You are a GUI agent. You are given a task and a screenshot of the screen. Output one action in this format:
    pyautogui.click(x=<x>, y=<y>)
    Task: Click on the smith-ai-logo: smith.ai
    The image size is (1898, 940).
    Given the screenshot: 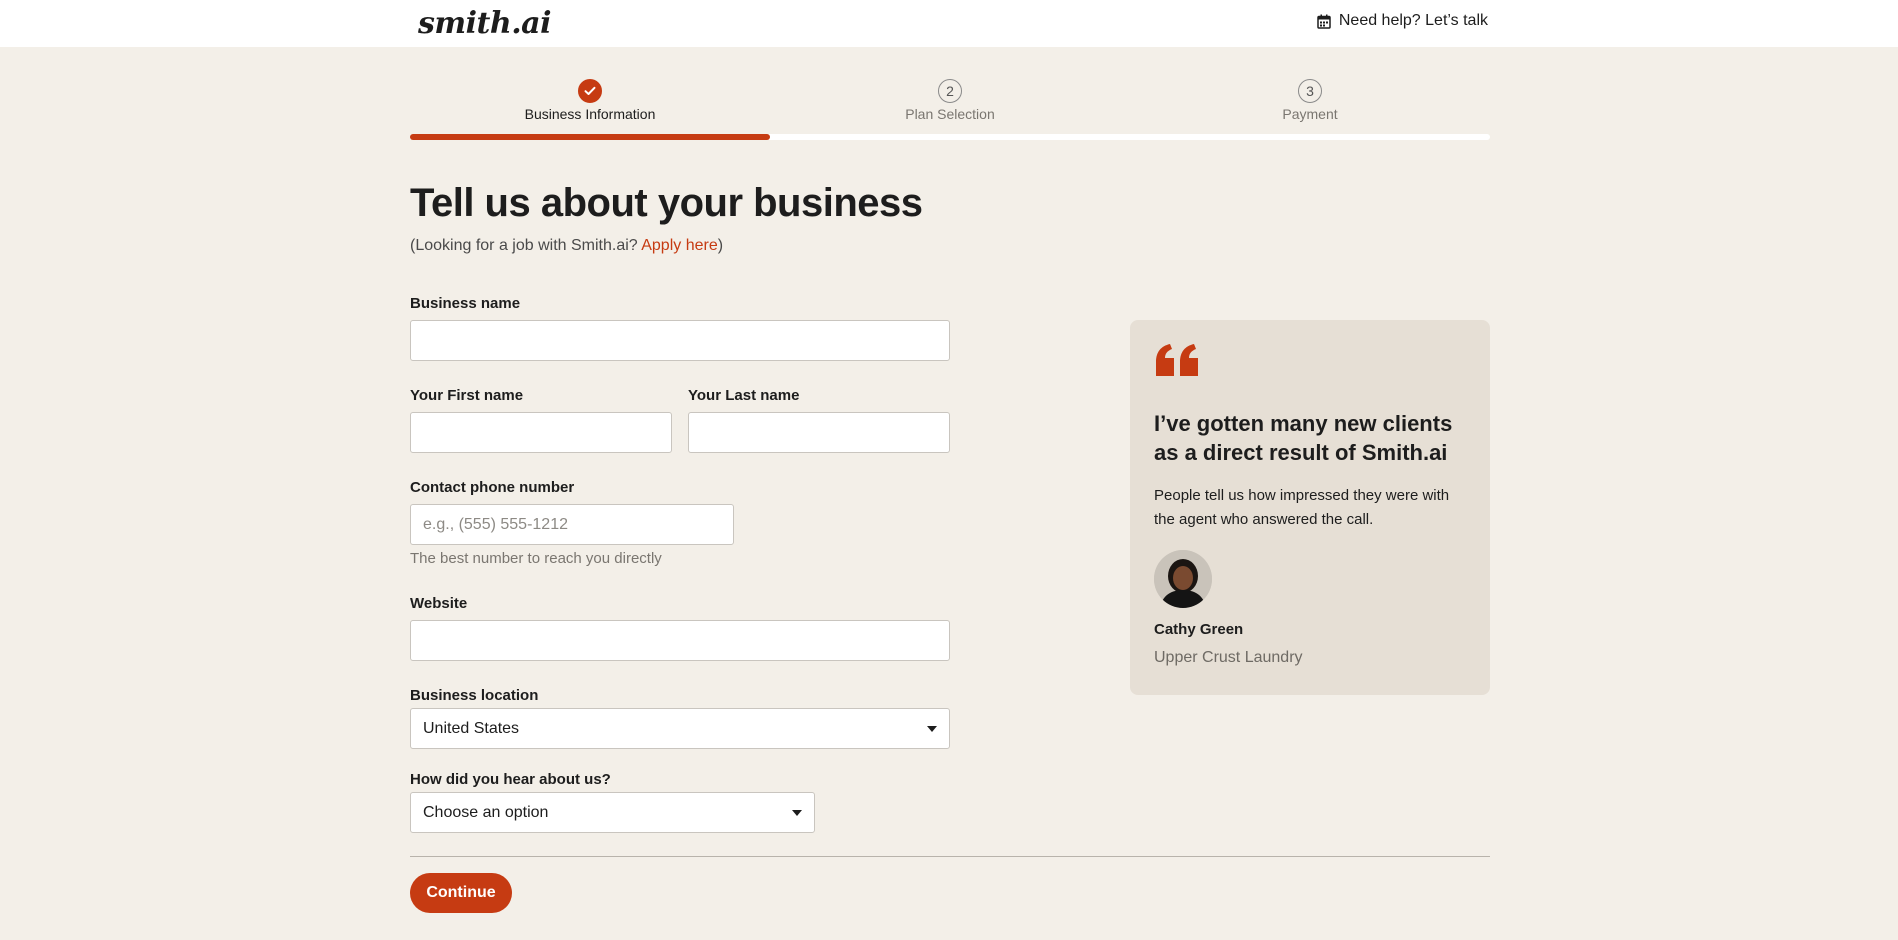 What is the action you would take?
    pyautogui.click(x=484, y=24)
    